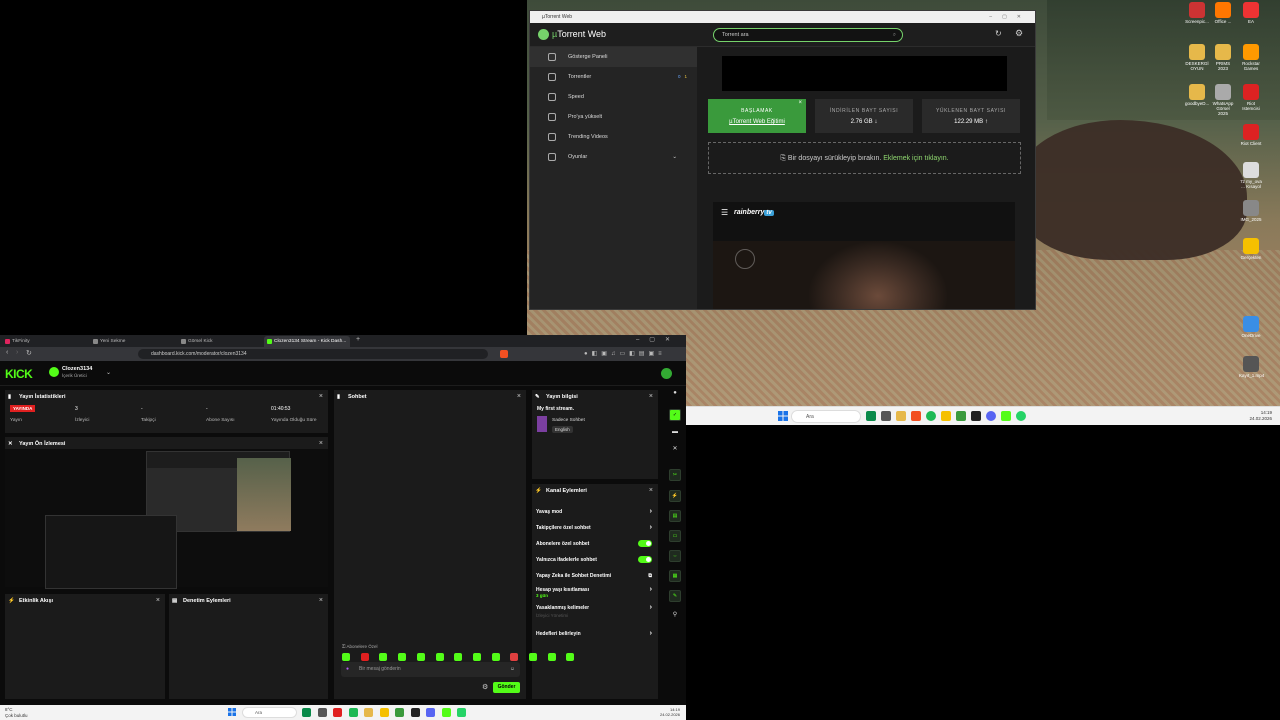 This screenshot has width=1280, height=720. What do you see at coordinates (666, 373) in the screenshot?
I see `profile-avatar` at bounding box center [666, 373].